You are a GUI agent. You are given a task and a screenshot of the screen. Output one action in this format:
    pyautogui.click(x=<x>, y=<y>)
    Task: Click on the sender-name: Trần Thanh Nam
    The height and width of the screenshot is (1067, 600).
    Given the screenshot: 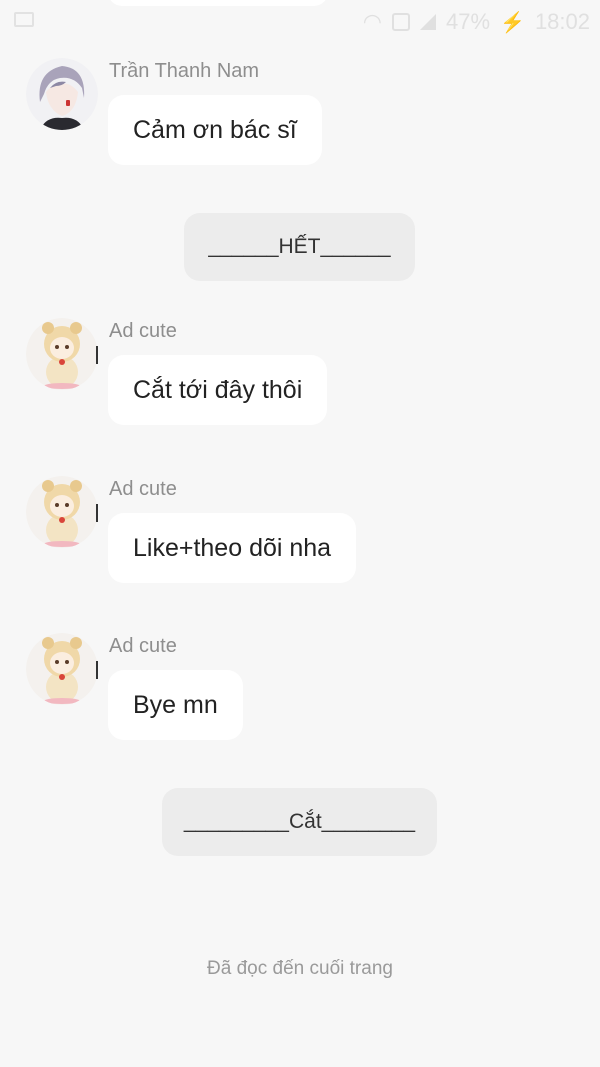 What is the action you would take?
    pyautogui.click(x=184, y=71)
    